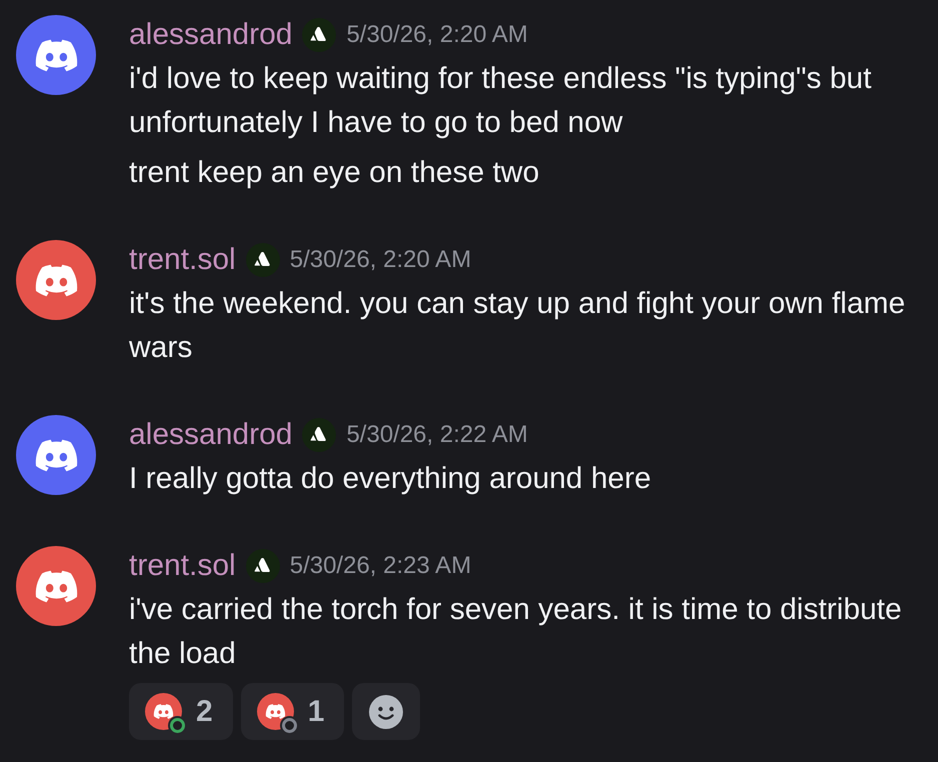 The height and width of the screenshot is (762, 938). Describe the element at coordinates (381, 566) in the screenshot. I see `message-timestamp: 5/30/26, 2:23 AM` at that location.